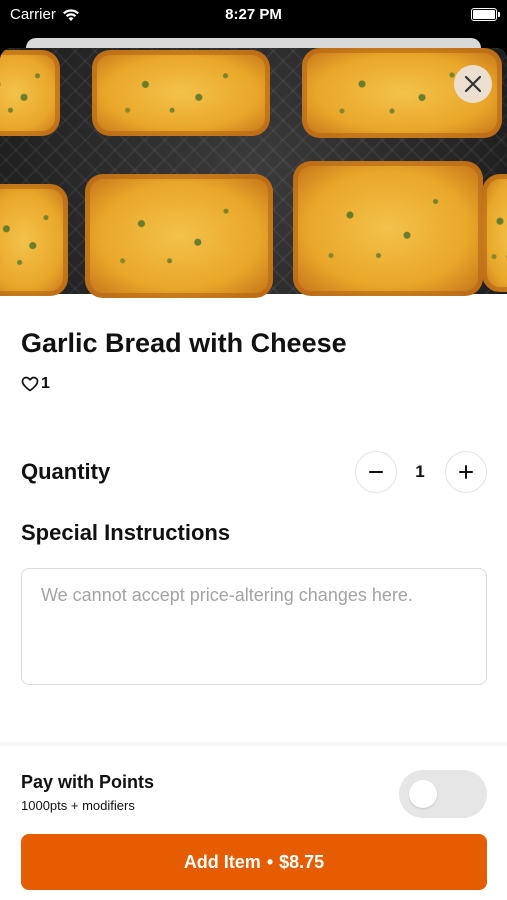  I want to click on pay-with-points-toggle, so click(443, 794).